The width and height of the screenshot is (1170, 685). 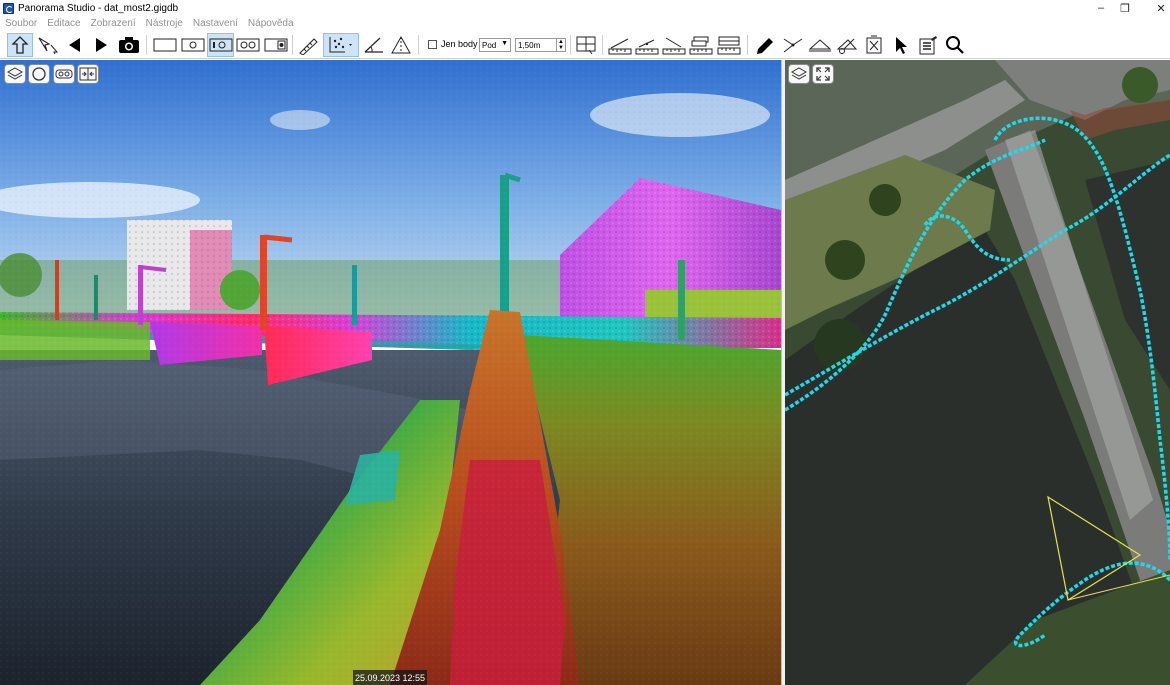 I want to click on view-split-button, so click(x=275, y=45).